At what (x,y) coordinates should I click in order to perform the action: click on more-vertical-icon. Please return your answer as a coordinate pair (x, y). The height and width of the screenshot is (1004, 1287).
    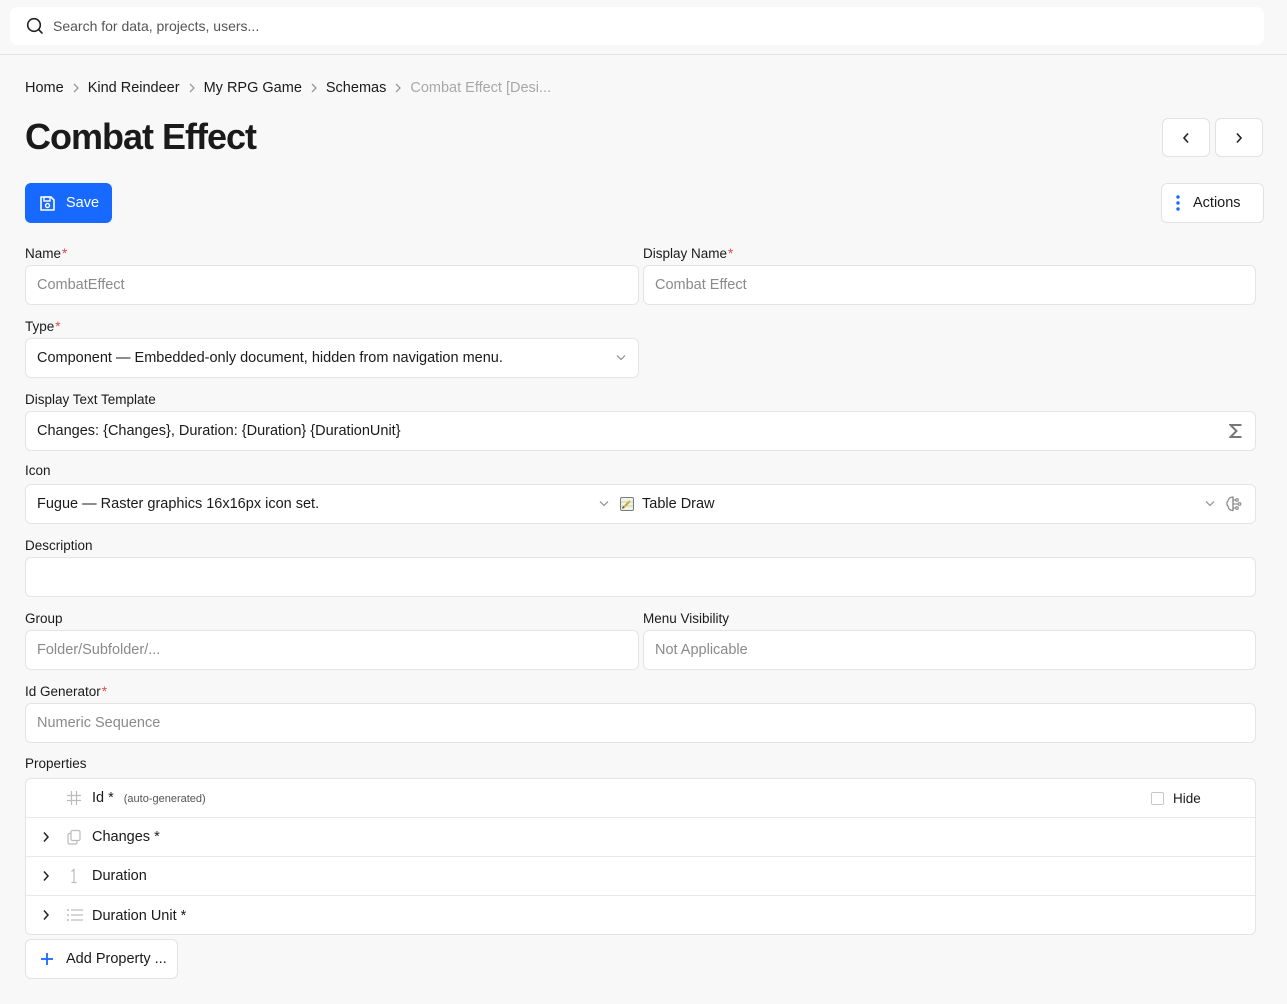
    Looking at the image, I should click on (1178, 203).